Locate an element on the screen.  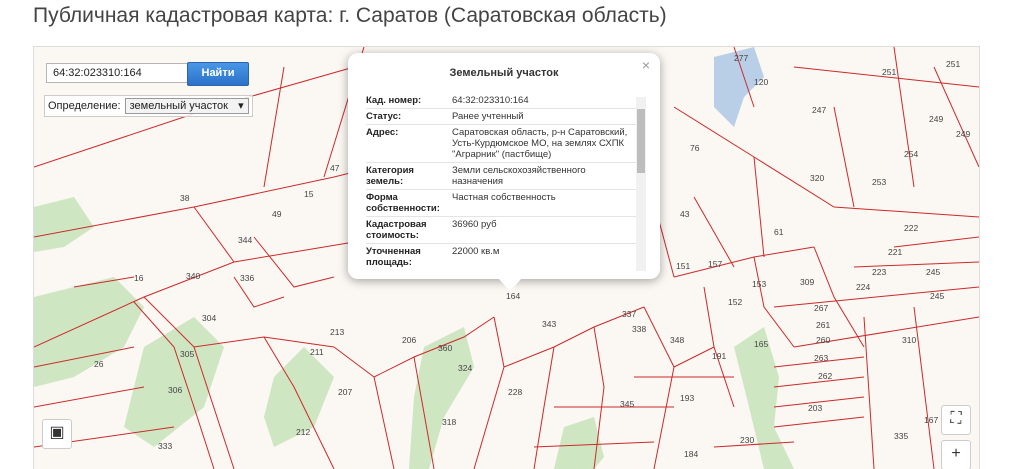
parcel-label: 61 is located at coordinates (779, 232).